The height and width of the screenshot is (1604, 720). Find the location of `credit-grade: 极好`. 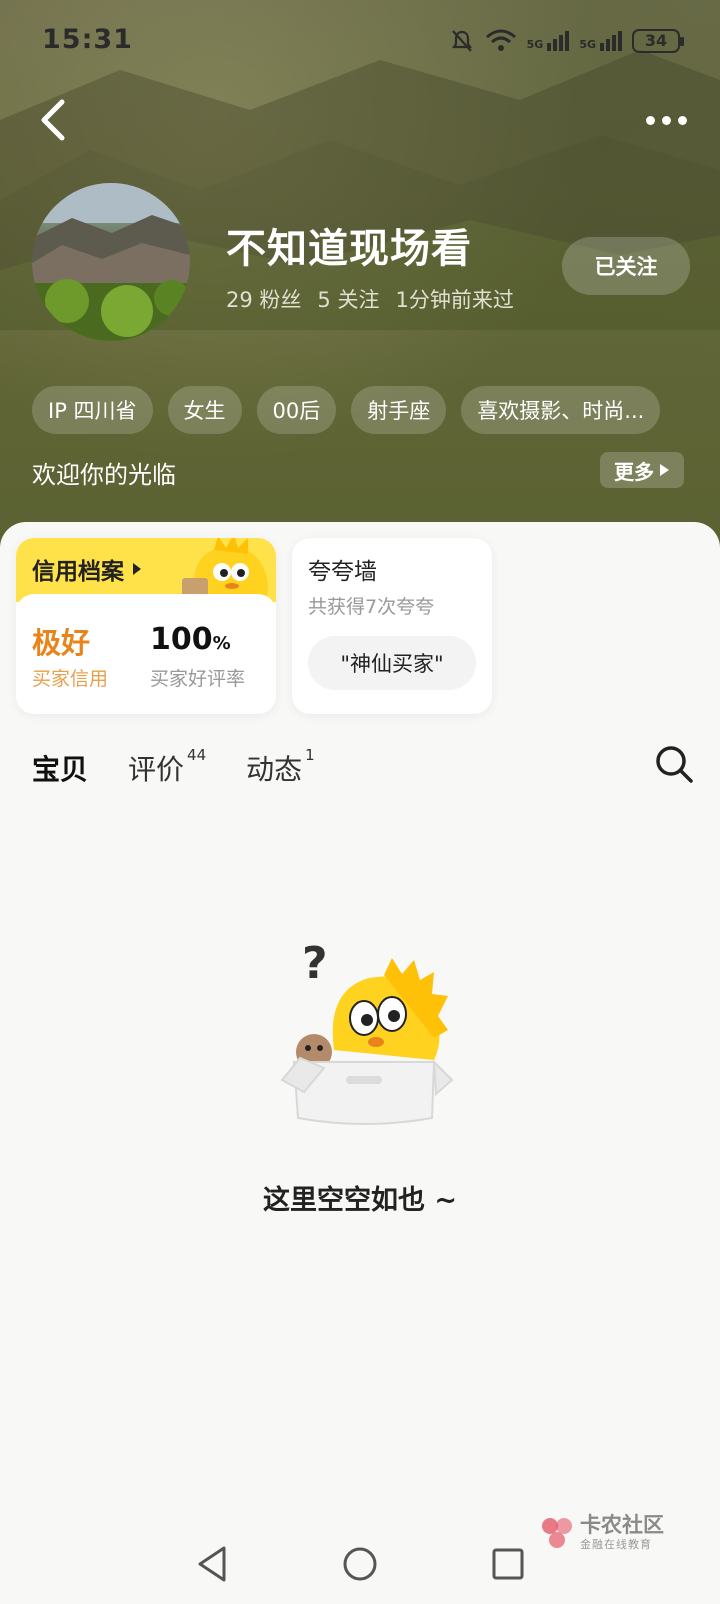

credit-grade: 极好 is located at coordinates (61, 643).